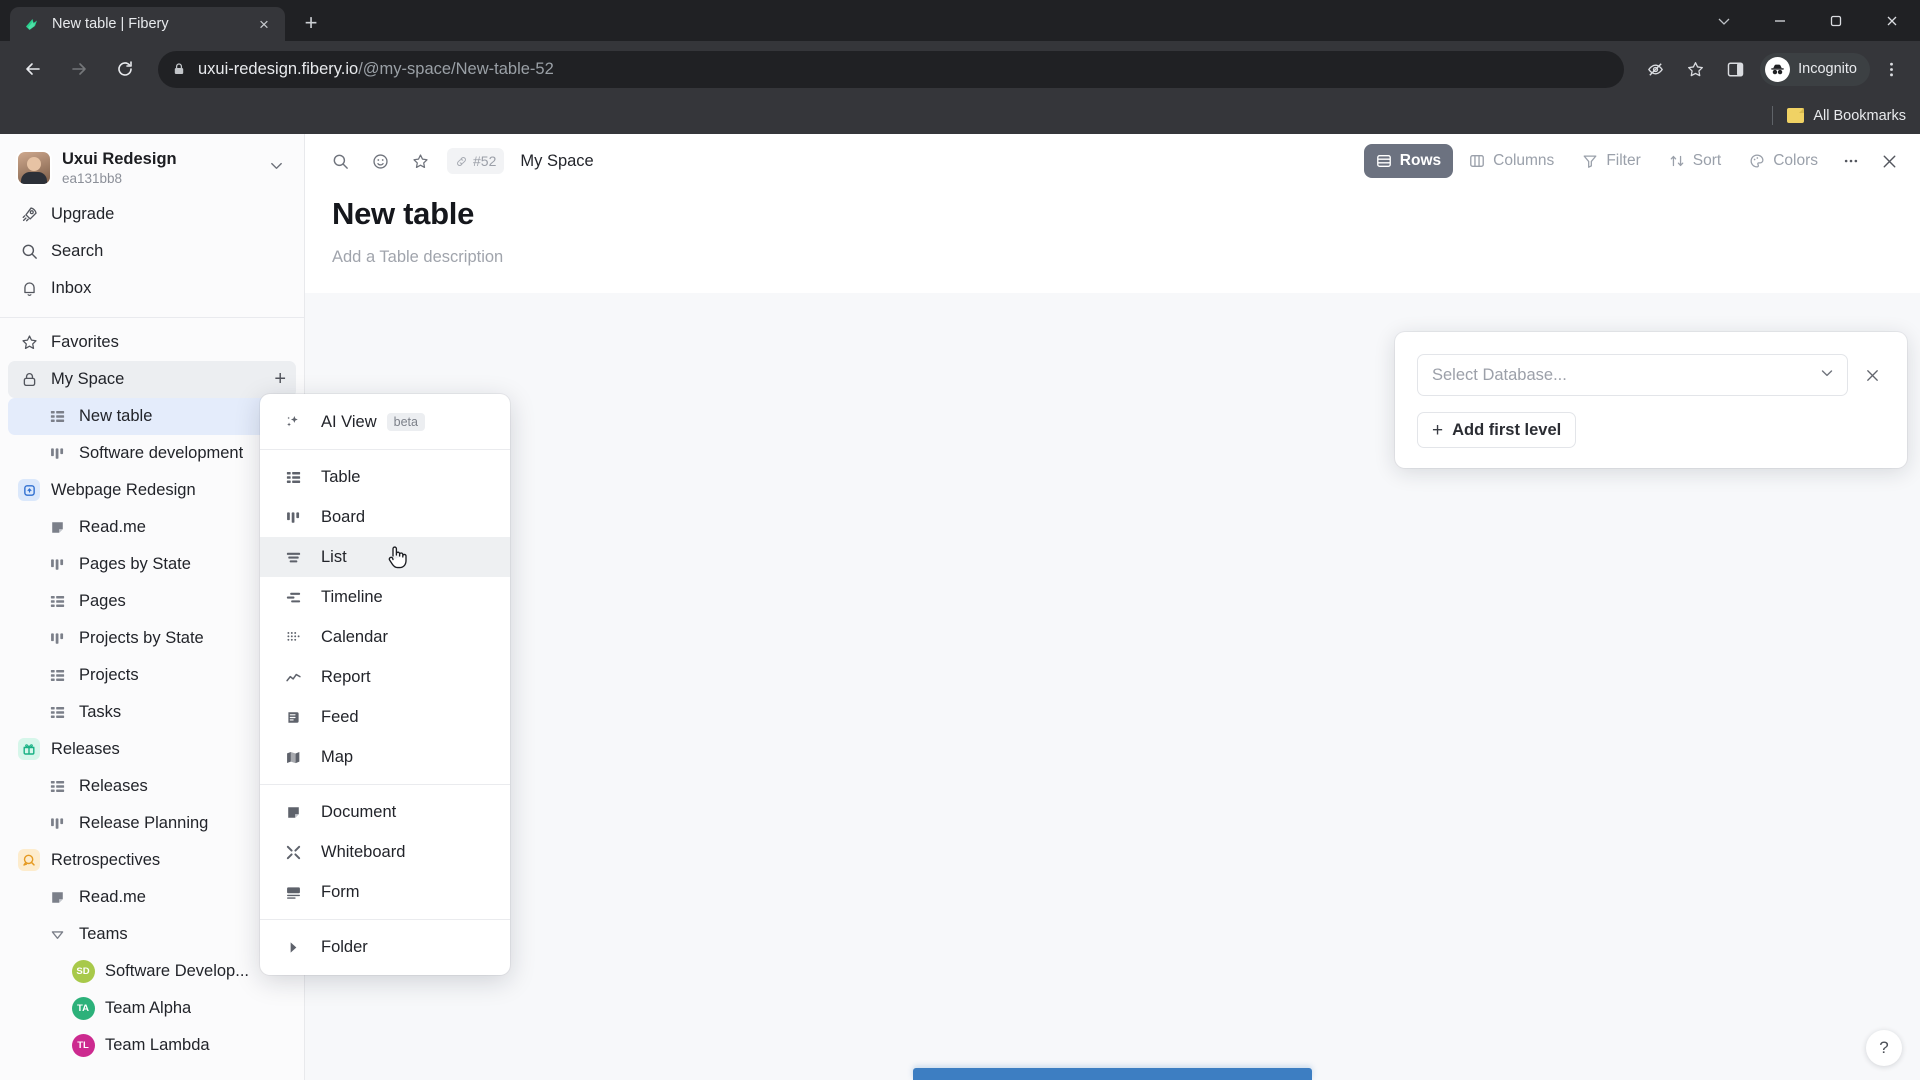  Describe the element at coordinates (152, 934) in the screenshot. I see `sidebar-item-teams: Teams` at that location.